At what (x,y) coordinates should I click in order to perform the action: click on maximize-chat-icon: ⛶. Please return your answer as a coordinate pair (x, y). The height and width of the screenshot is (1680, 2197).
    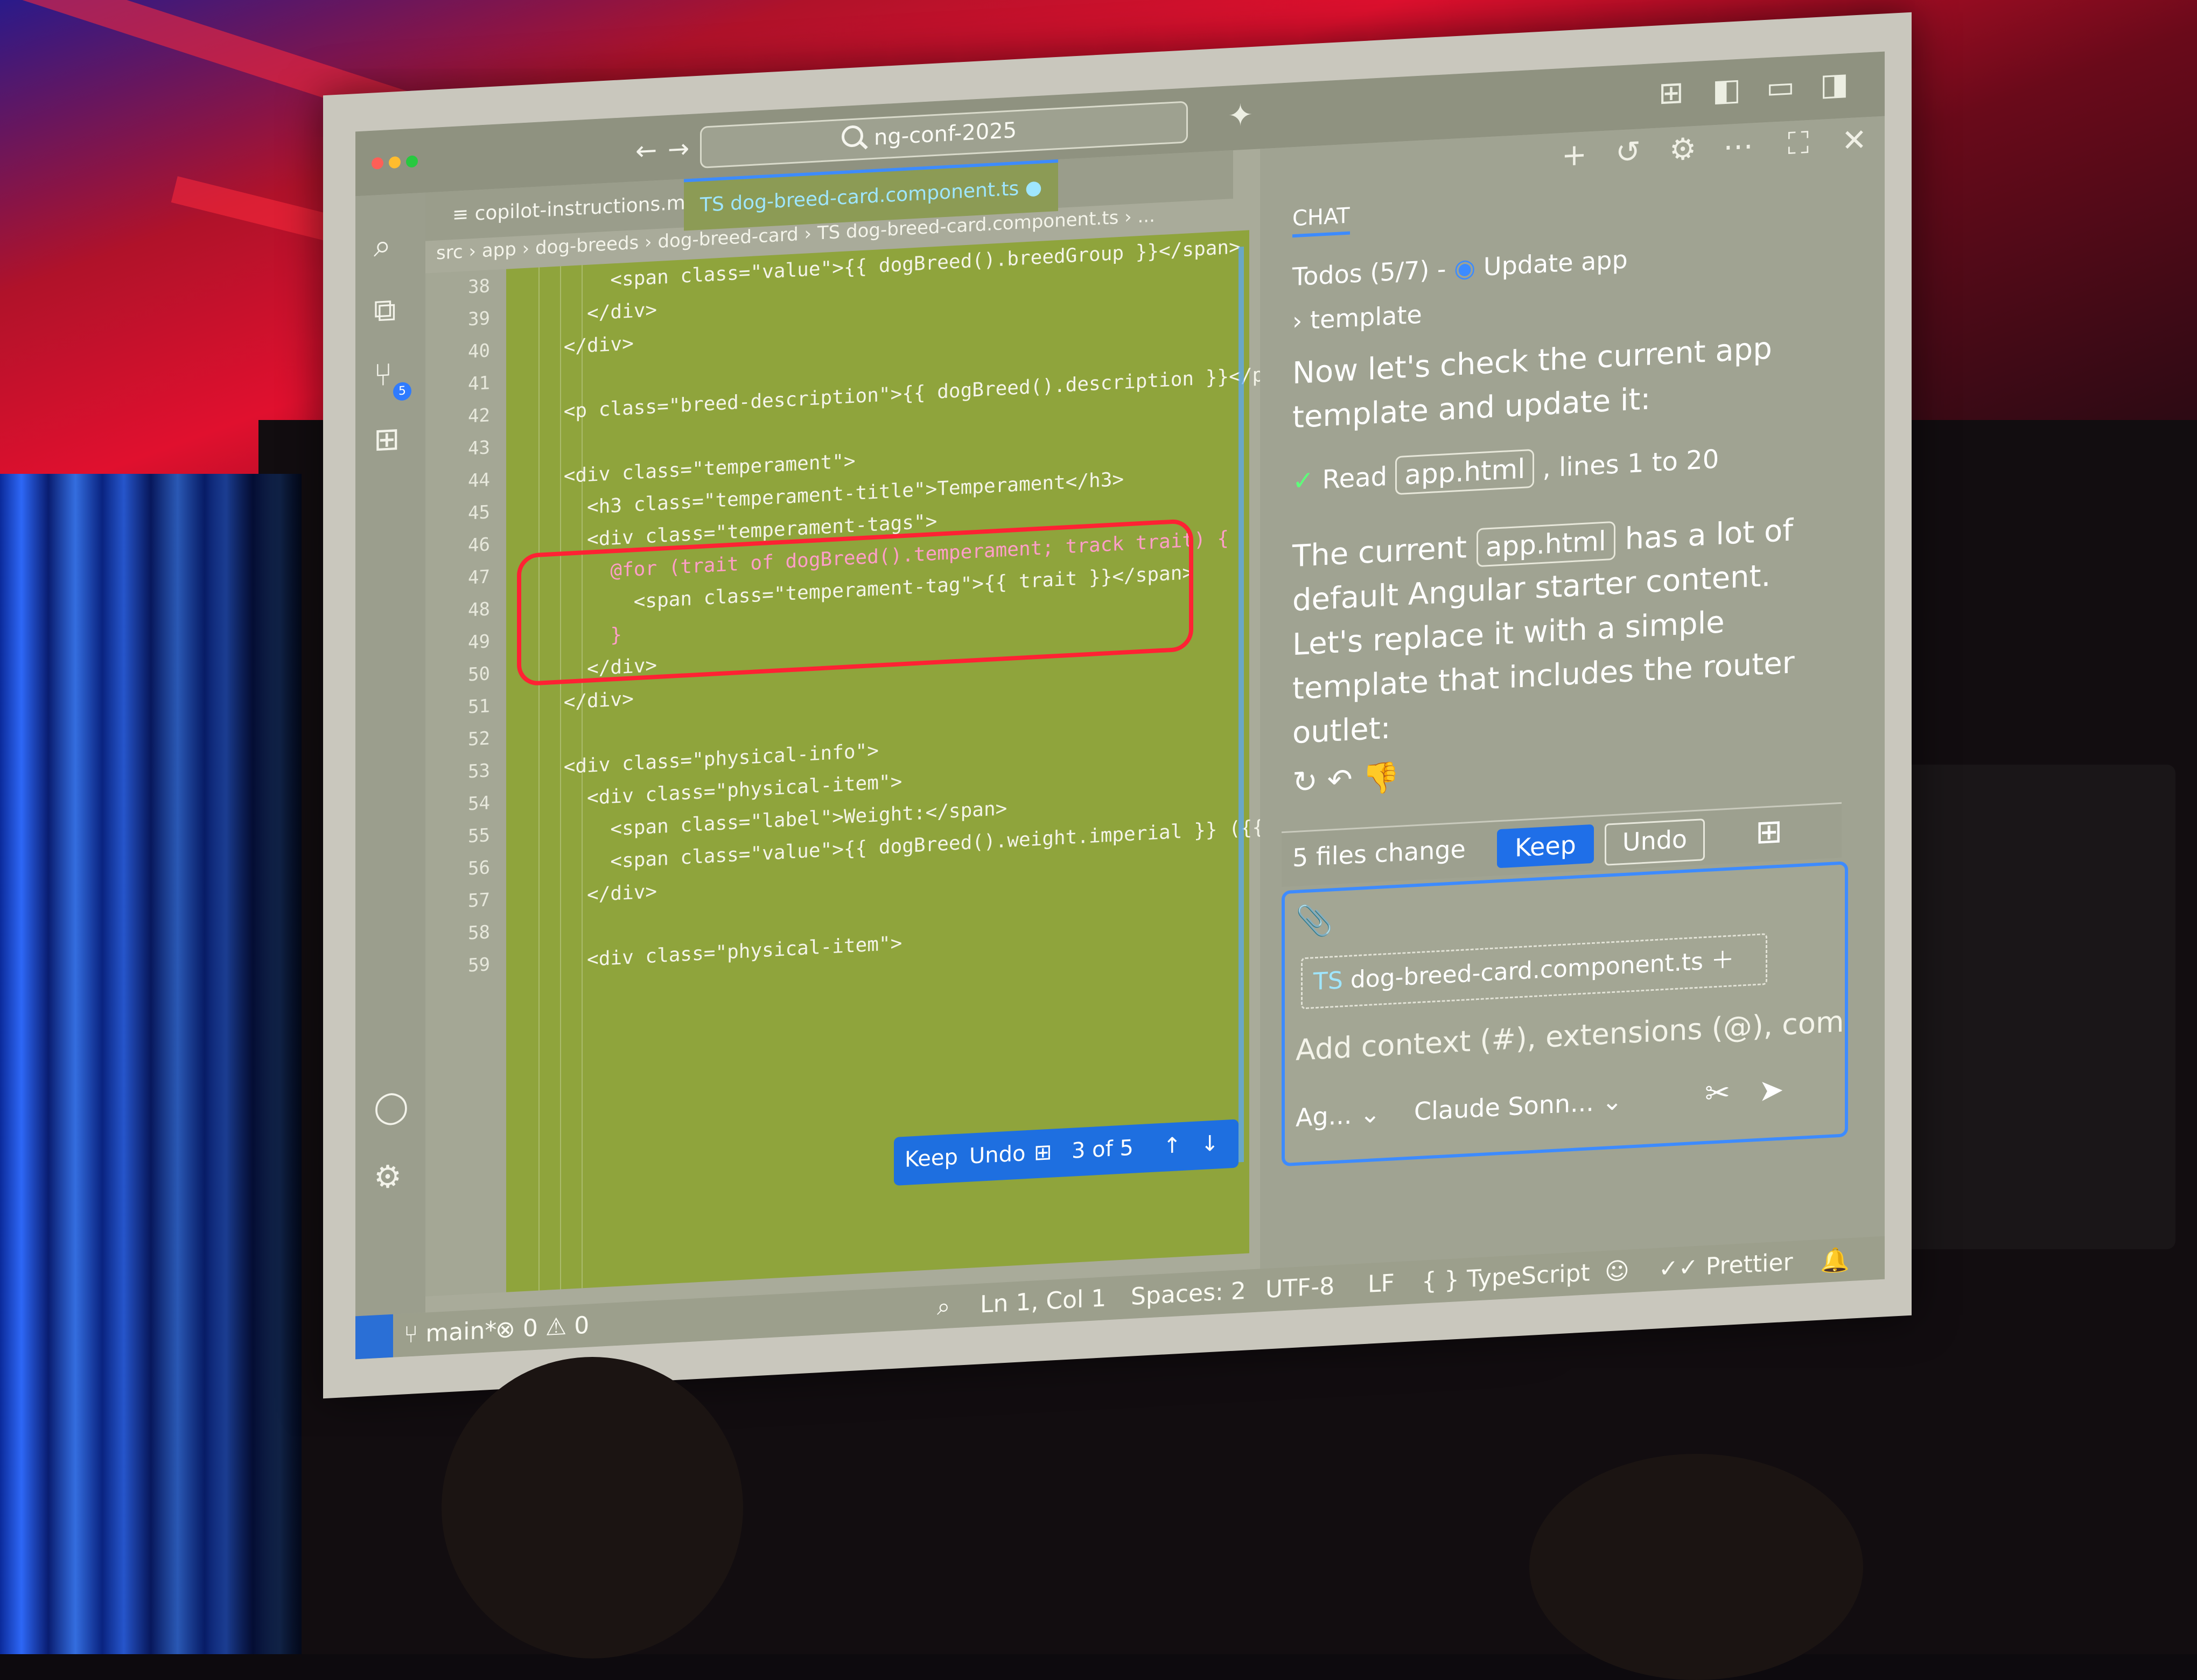
    Looking at the image, I should click on (1798, 143).